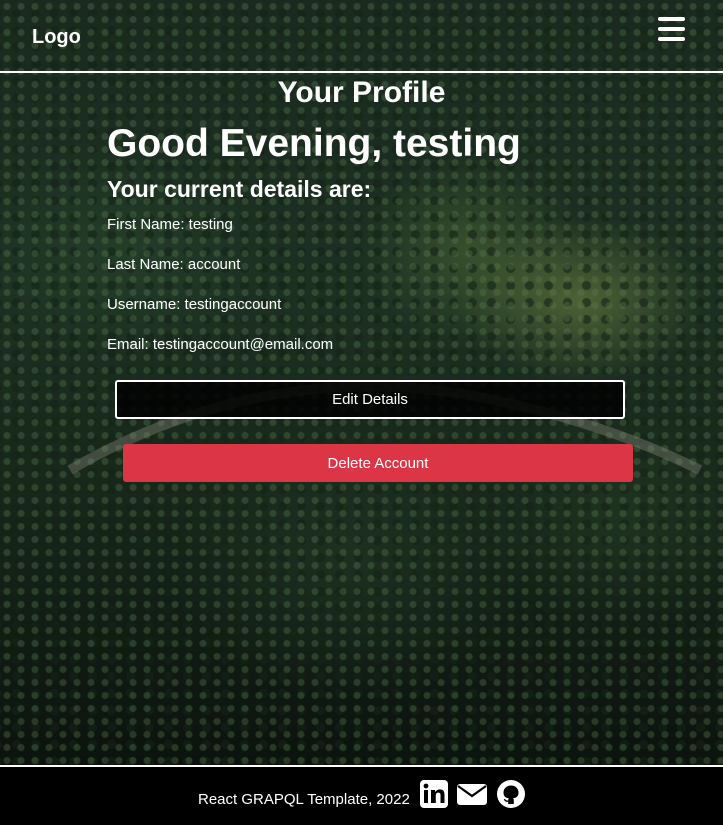 This screenshot has height=825, width=723. Describe the element at coordinates (194, 304) in the screenshot. I see `username-detail: Username: testingaccount` at that location.